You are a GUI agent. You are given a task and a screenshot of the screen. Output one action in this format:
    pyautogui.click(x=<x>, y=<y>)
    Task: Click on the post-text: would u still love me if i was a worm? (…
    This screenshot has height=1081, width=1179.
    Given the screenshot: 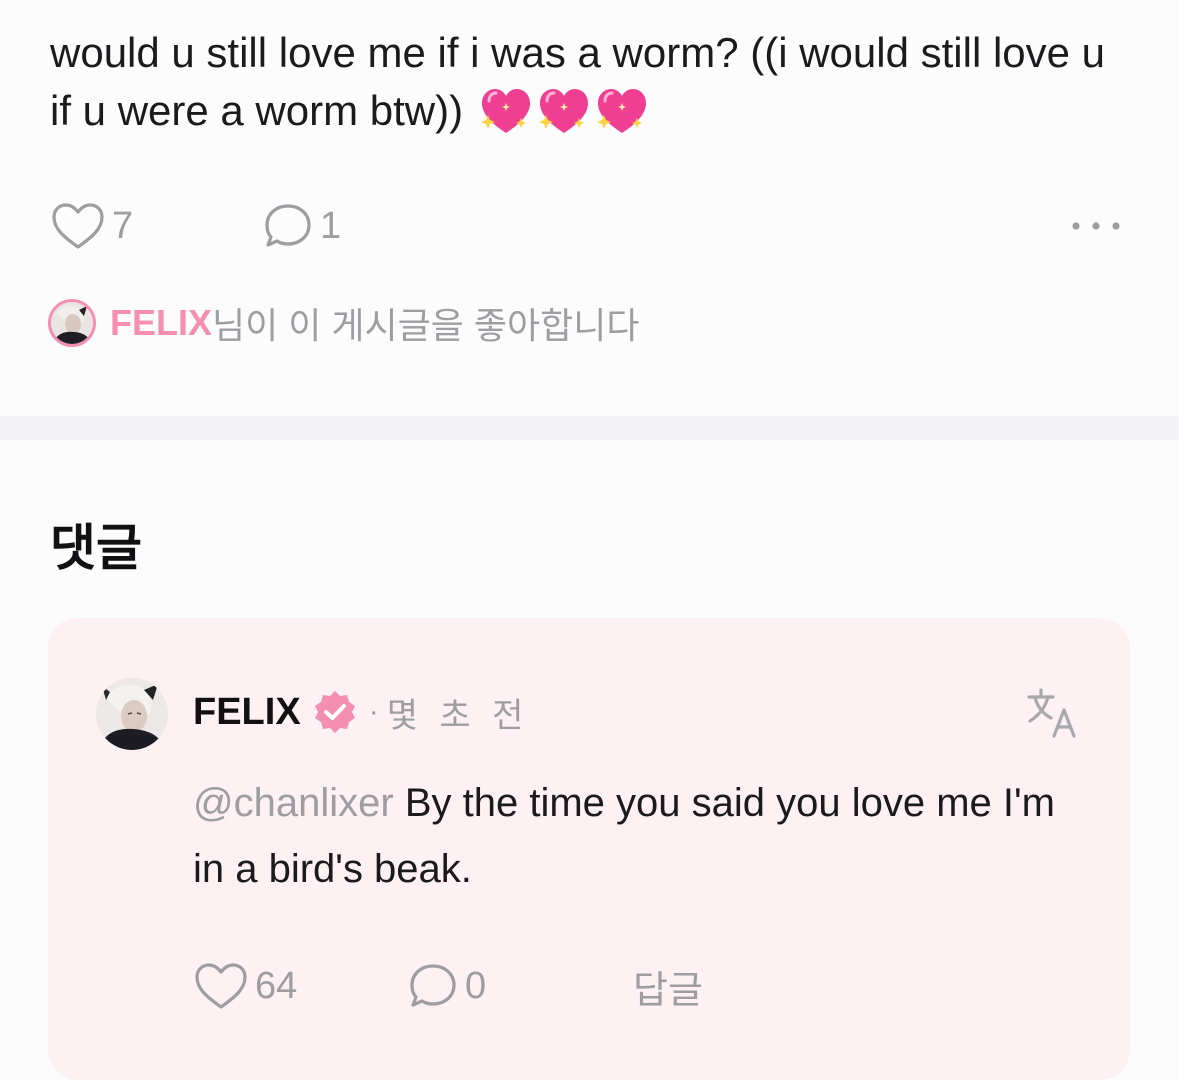 What is the action you would take?
    pyautogui.click(x=590, y=82)
    